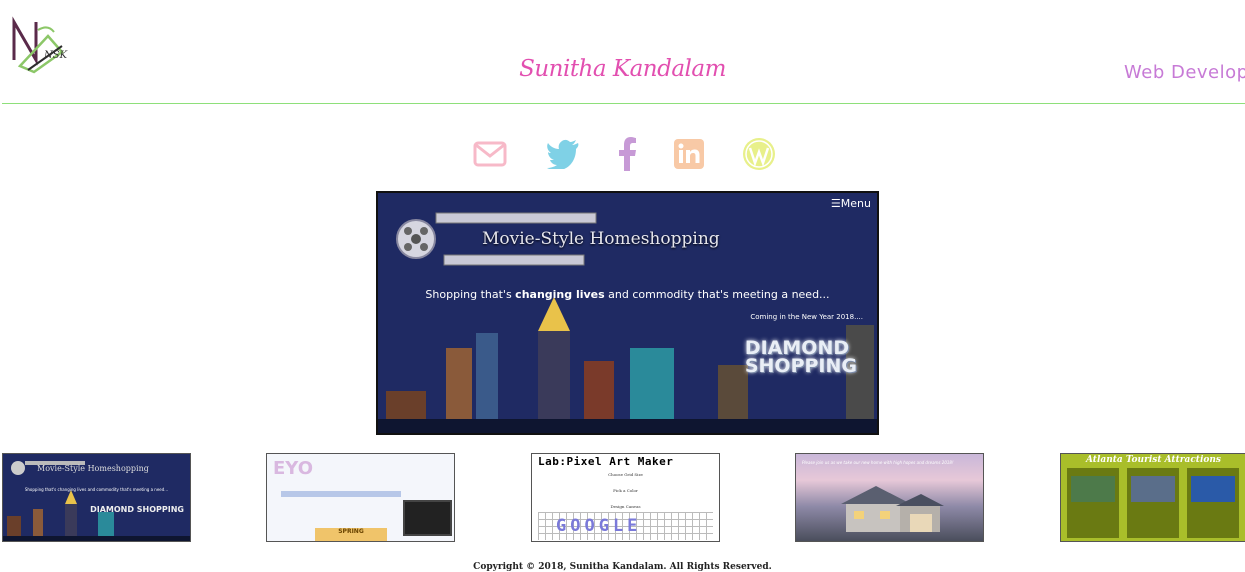 This screenshot has width=1245, height=572. Describe the element at coordinates (360, 497) in the screenshot. I see `thumbnail-eyo: EYO SPRING` at that location.